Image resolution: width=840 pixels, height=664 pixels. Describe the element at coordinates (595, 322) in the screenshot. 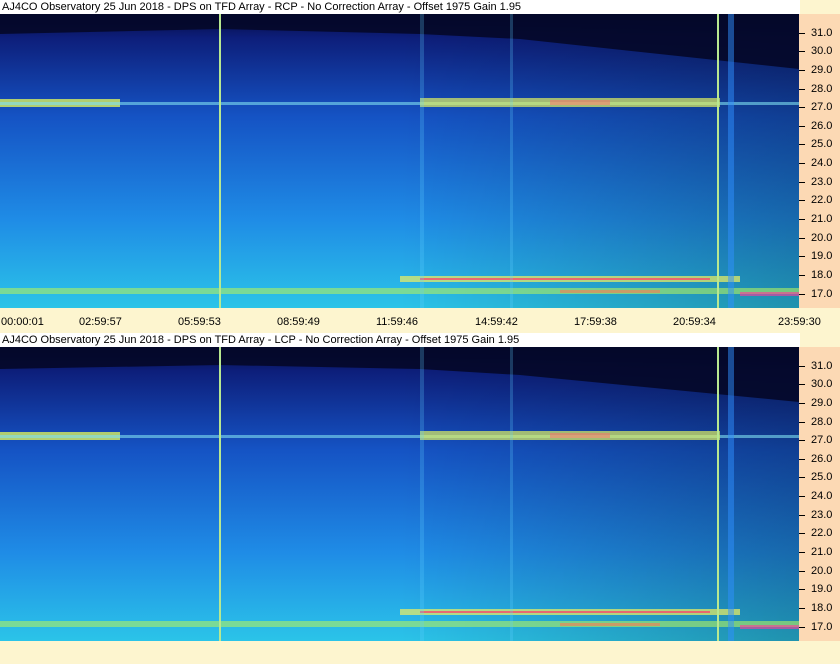

I see `time-label: 17:59:38` at that location.